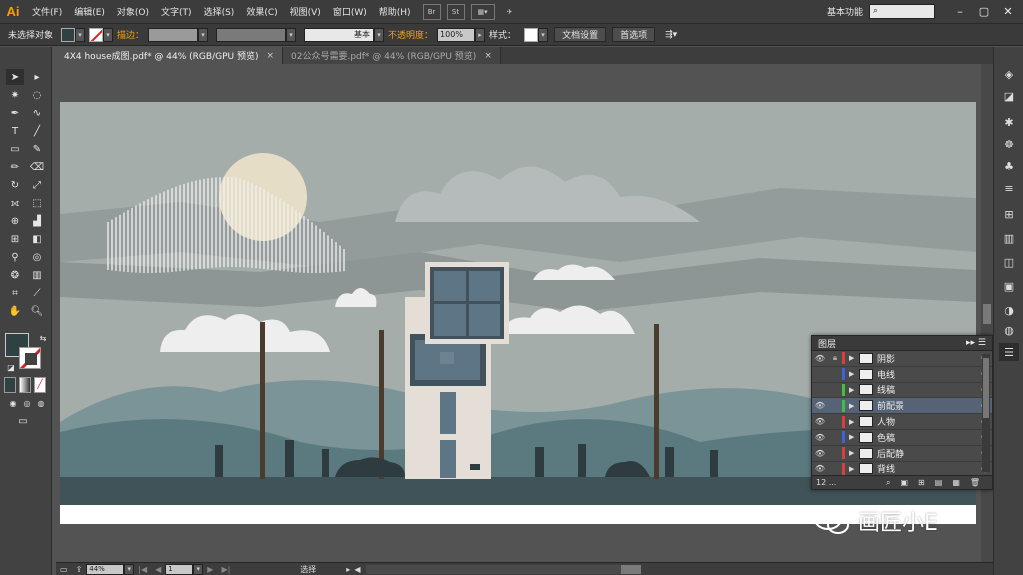 The image size is (1023, 575). I want to click on variable-width-dropdown: ▾, so click(291, 34).